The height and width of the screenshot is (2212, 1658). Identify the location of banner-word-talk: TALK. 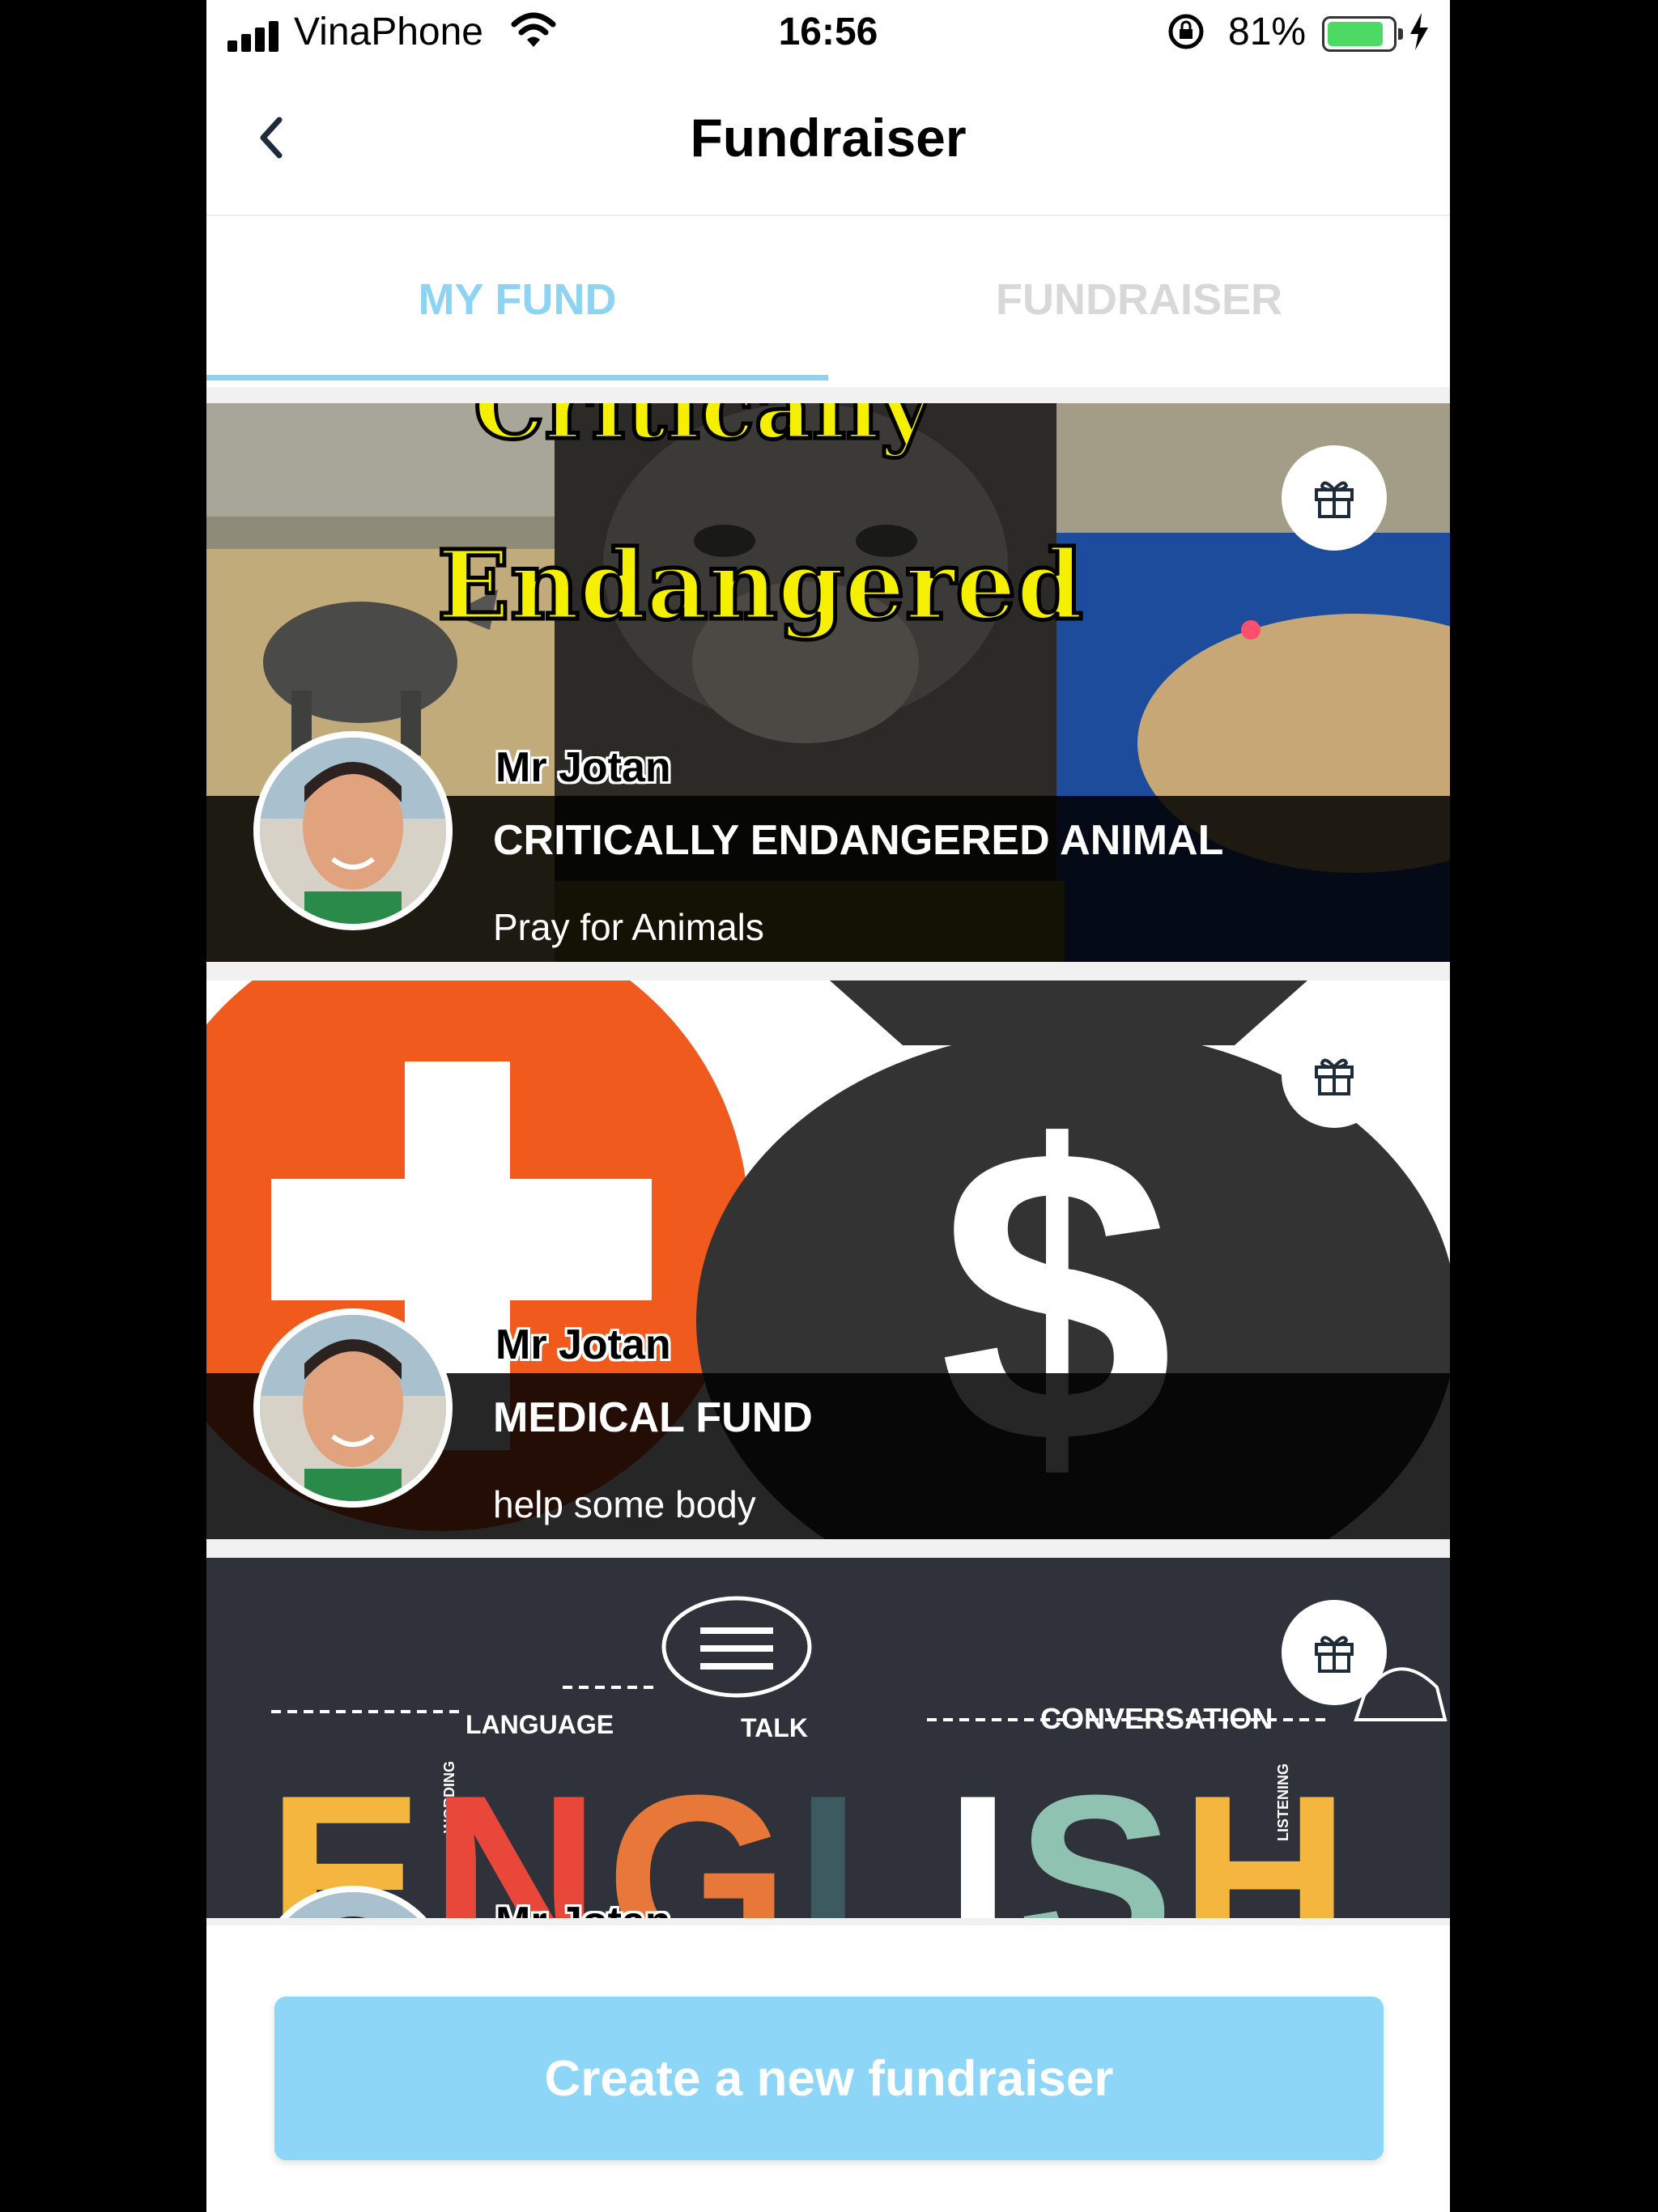
(774, 1728).